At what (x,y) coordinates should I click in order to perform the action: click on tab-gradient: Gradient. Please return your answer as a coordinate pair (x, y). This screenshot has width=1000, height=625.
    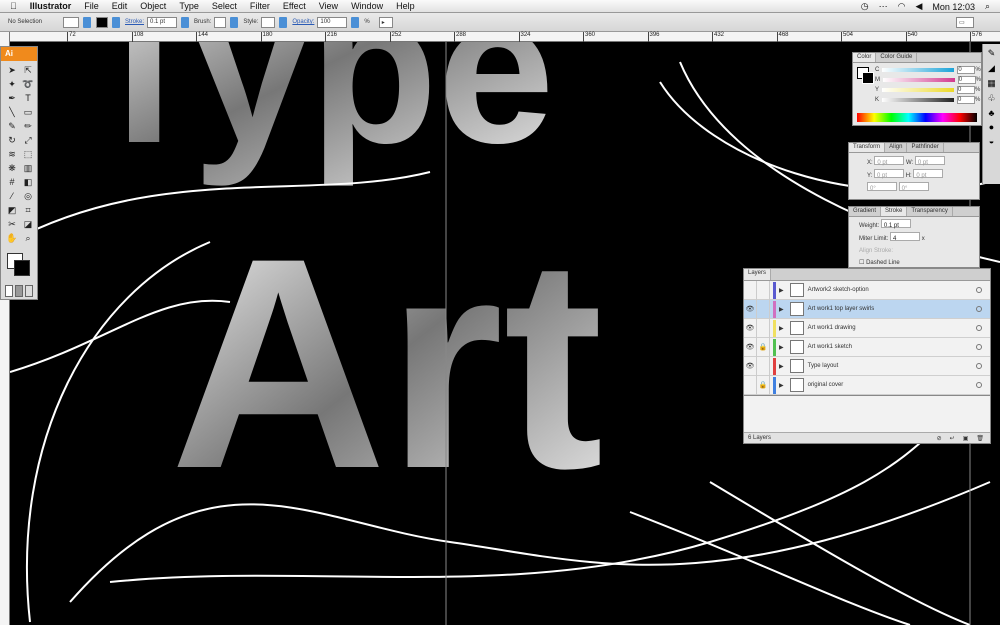
    Looking at the image, I should click on (865, 211).